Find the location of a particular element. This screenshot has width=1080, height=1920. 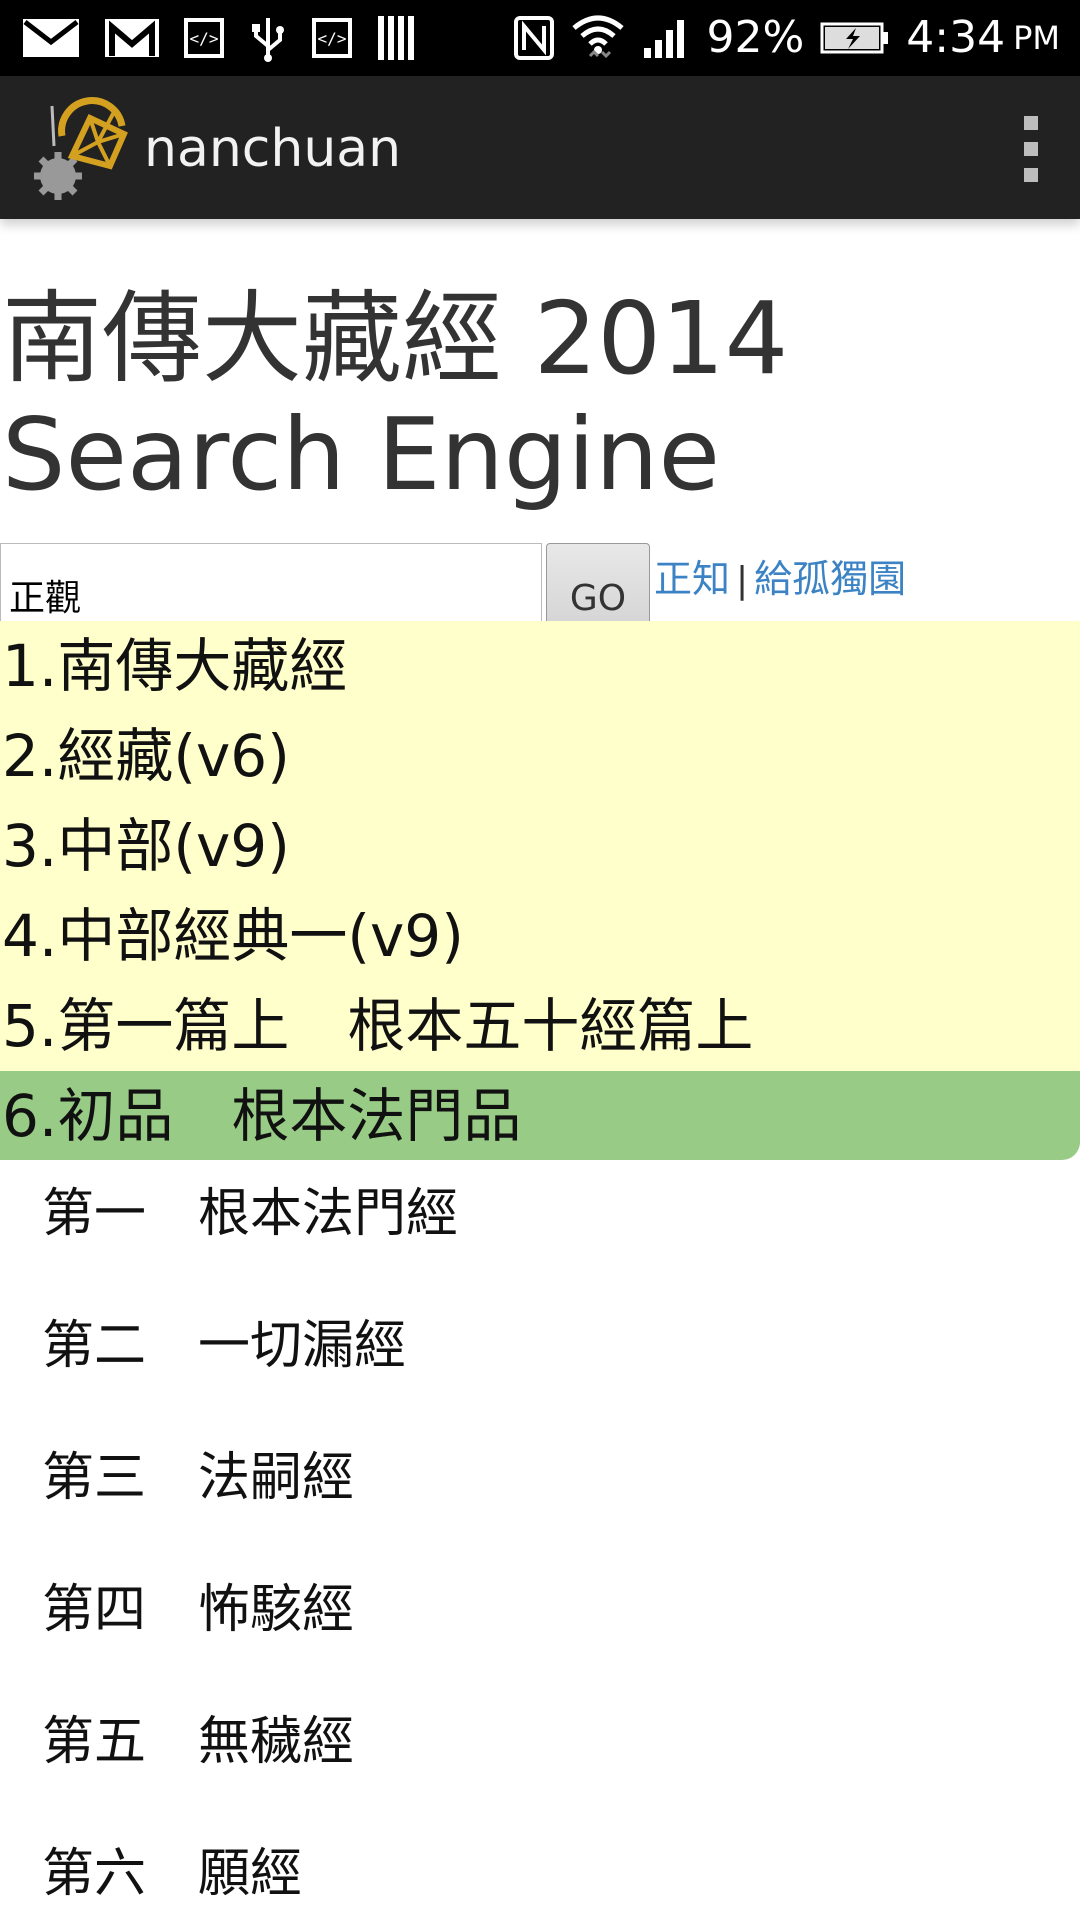

barcode-icon is located at coordinates (396, 38).